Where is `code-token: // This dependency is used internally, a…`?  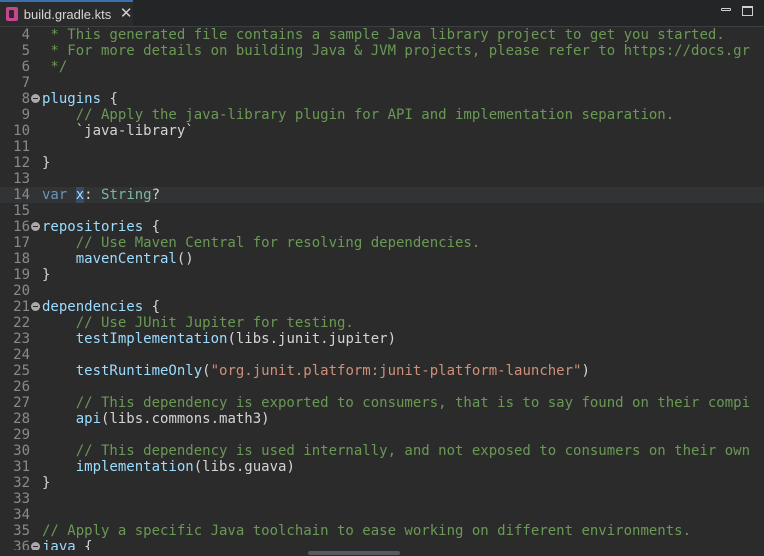 code-token: // This dependency is used internally, a… is located at coordinates (396, 451).